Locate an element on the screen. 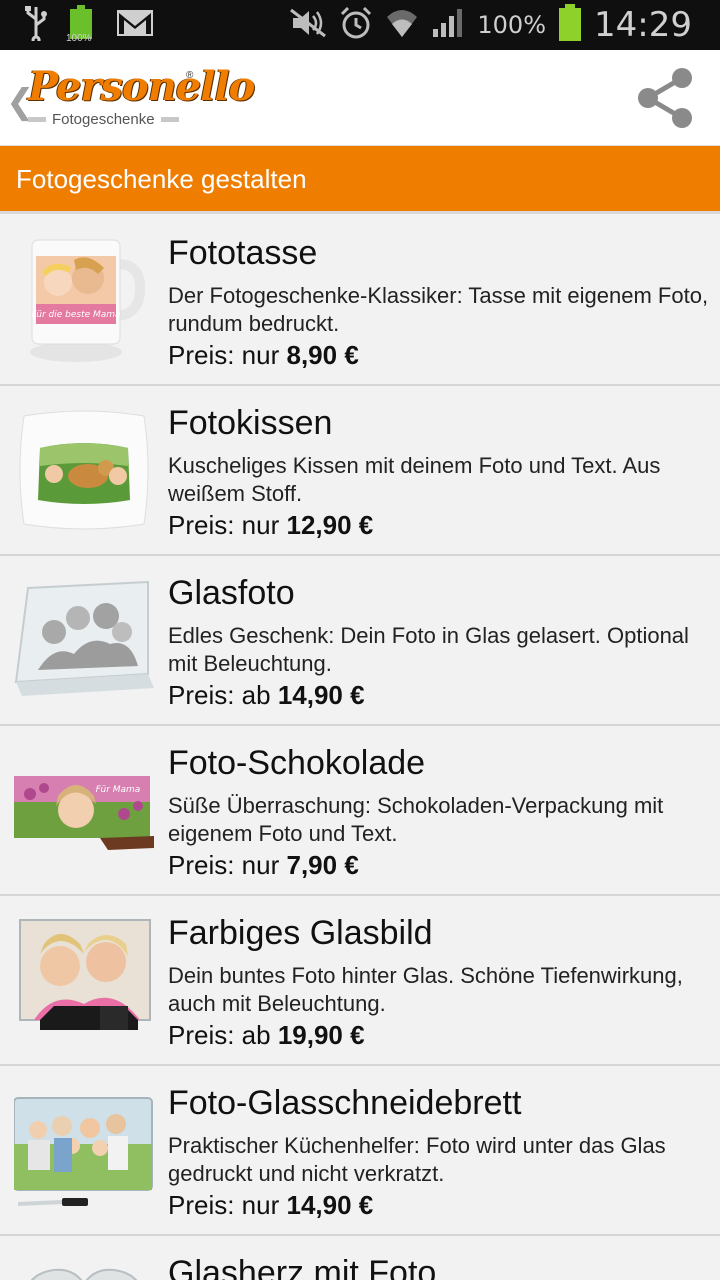  battery-full-small-icon: 100% is located at coordinates (83, 25).